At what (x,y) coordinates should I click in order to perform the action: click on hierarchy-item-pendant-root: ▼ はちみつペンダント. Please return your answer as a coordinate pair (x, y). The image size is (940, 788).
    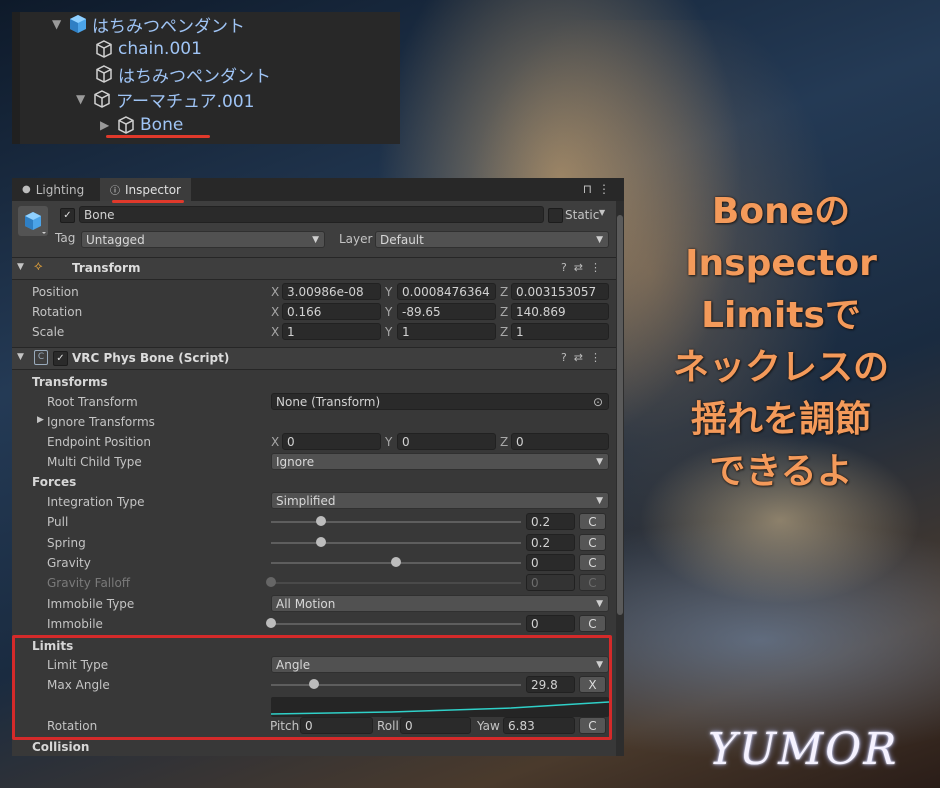
    Looking at the image, I should click on (148, 24).